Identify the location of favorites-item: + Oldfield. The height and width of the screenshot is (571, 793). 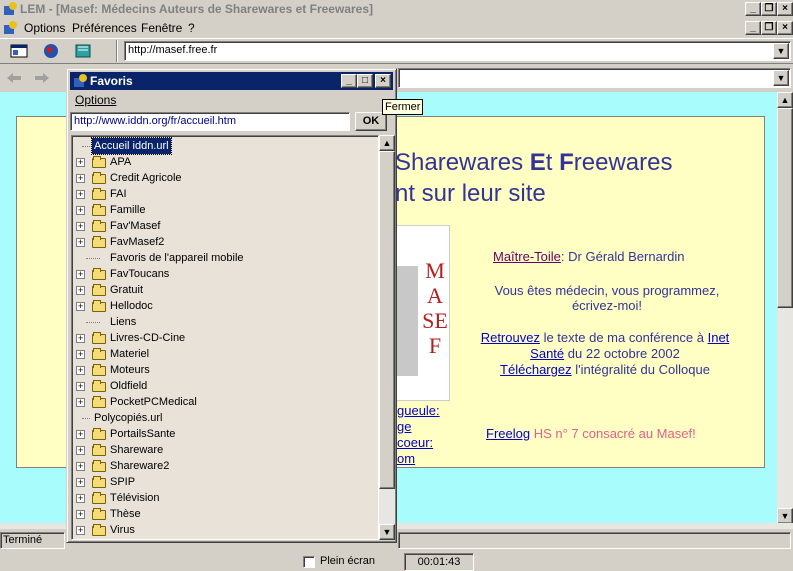
(222, 386).